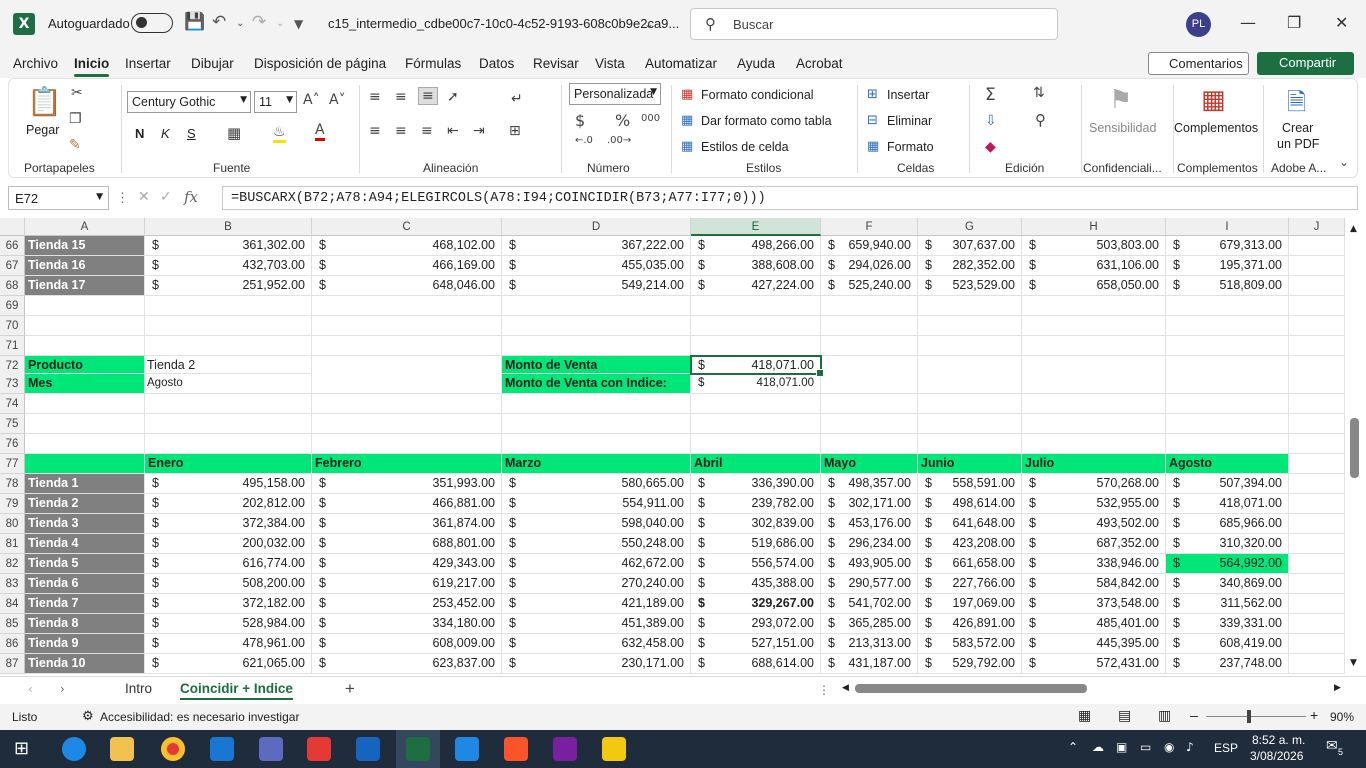 The width and height of the screenshot is (1366, 768). What do you see at coordinates (453, 131) in the screenshot?
I see `decrease-indent-icon: ⇤` at bounding box center [453, 131].